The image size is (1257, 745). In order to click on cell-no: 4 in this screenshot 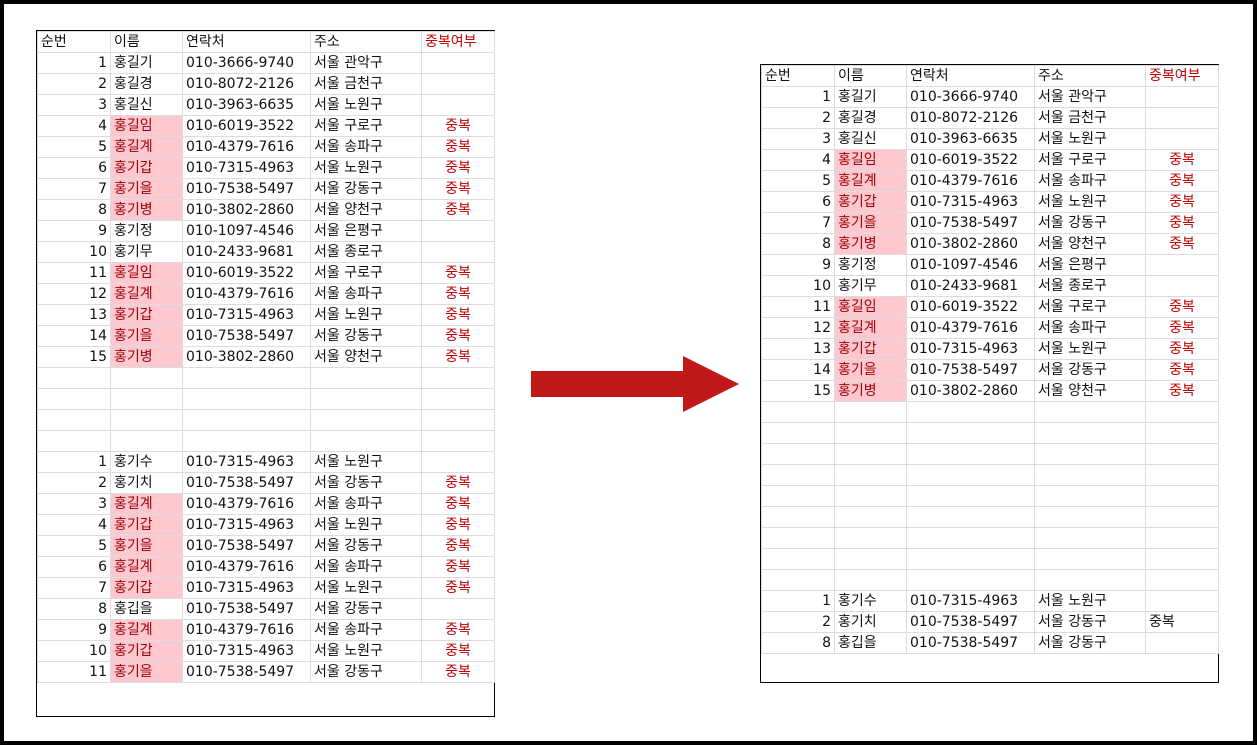, I will do `click(74, 126)`.